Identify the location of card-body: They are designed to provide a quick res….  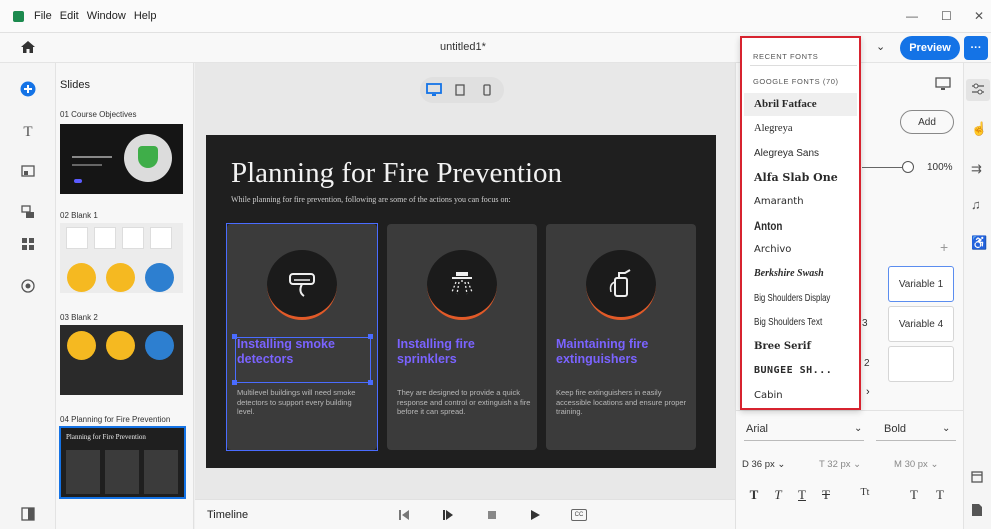
(464, 402).